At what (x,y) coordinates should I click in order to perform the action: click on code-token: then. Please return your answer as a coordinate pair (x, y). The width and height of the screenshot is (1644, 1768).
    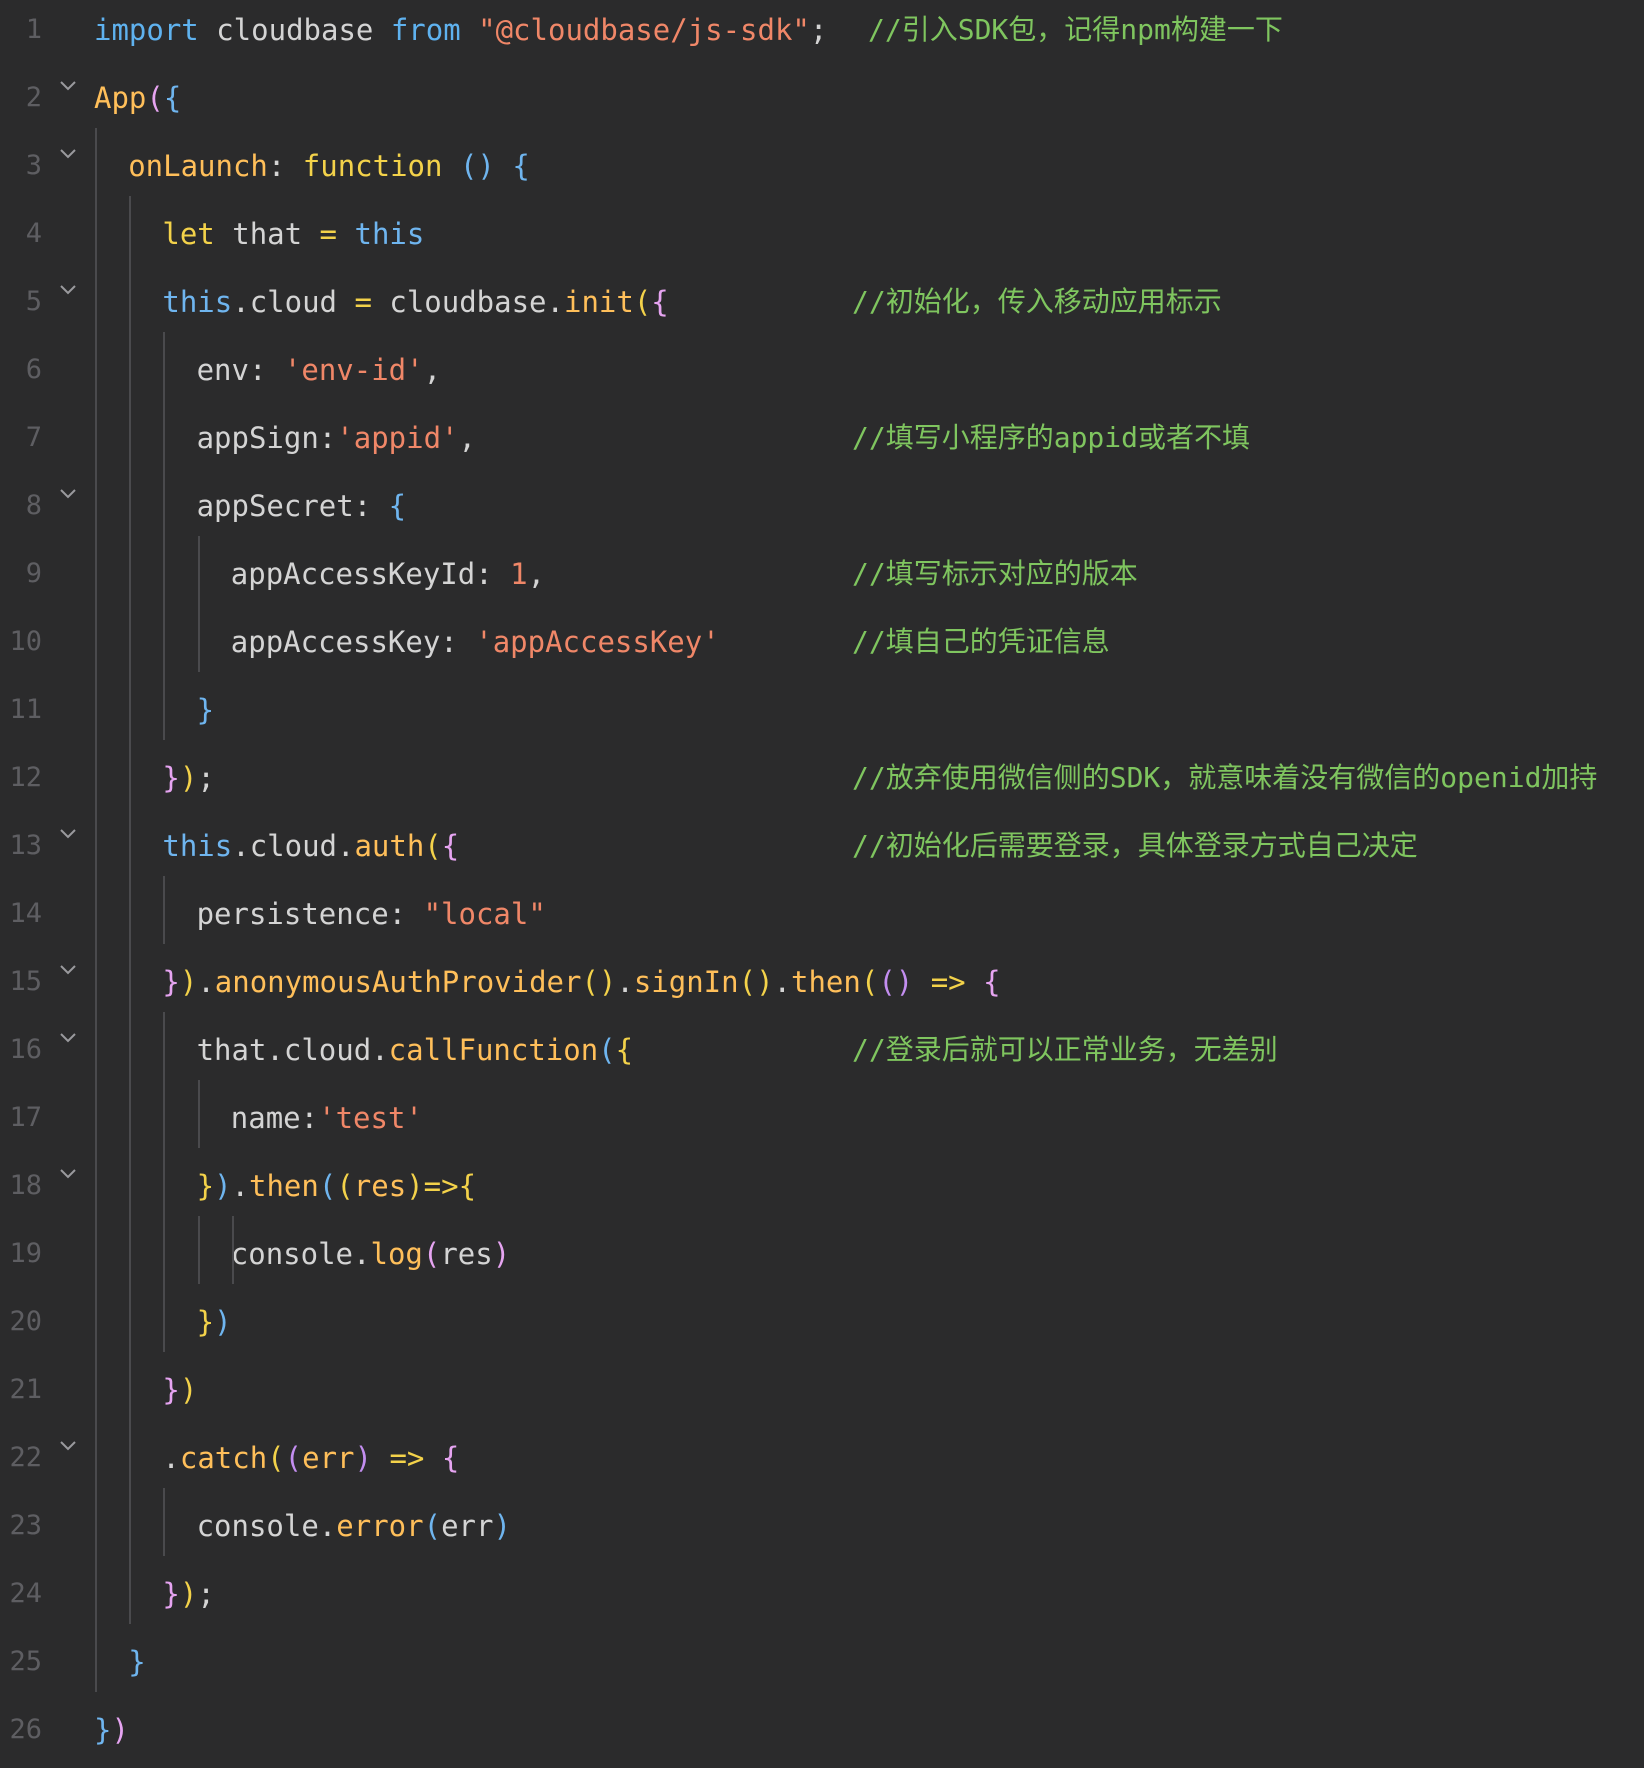
    Looking at the image, I should click on (284, 1186).